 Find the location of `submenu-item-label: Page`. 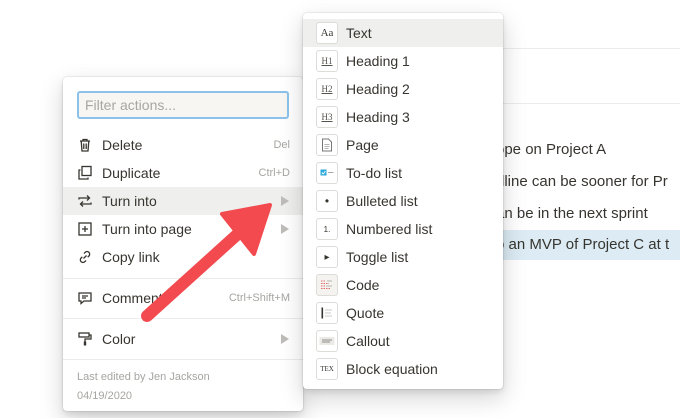

submenu-item-label: Page is located at coordinates (362, 145).